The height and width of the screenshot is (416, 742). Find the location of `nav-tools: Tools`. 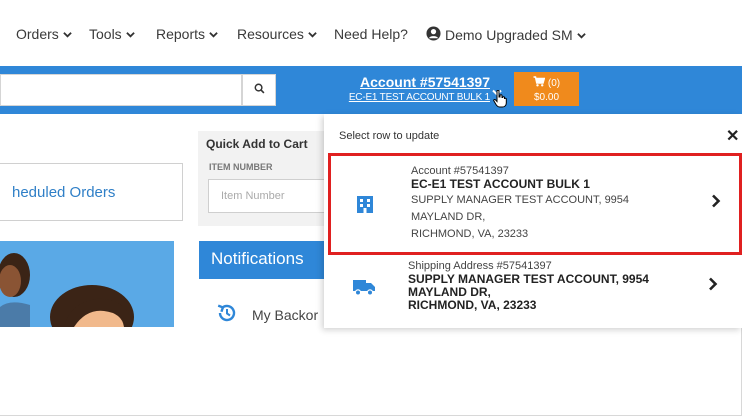

nav-tools: Tools is located at coordinates (112, 34).